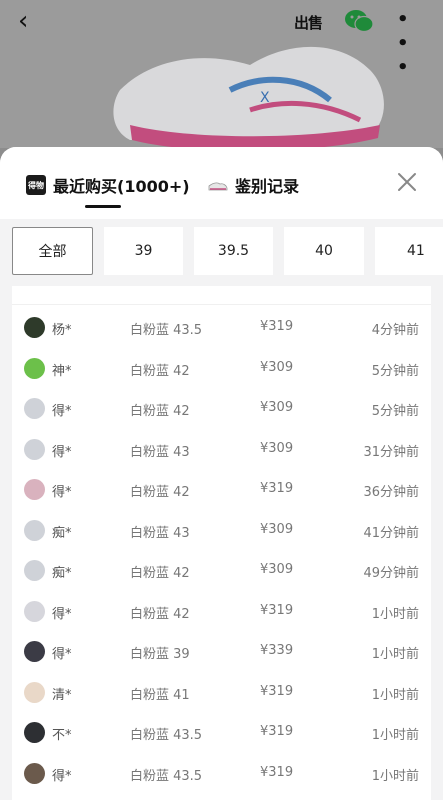  Describe the element at coordinates (233, 251) in the screenshot. I see `size-chip-39-5: 39.5` at that location.